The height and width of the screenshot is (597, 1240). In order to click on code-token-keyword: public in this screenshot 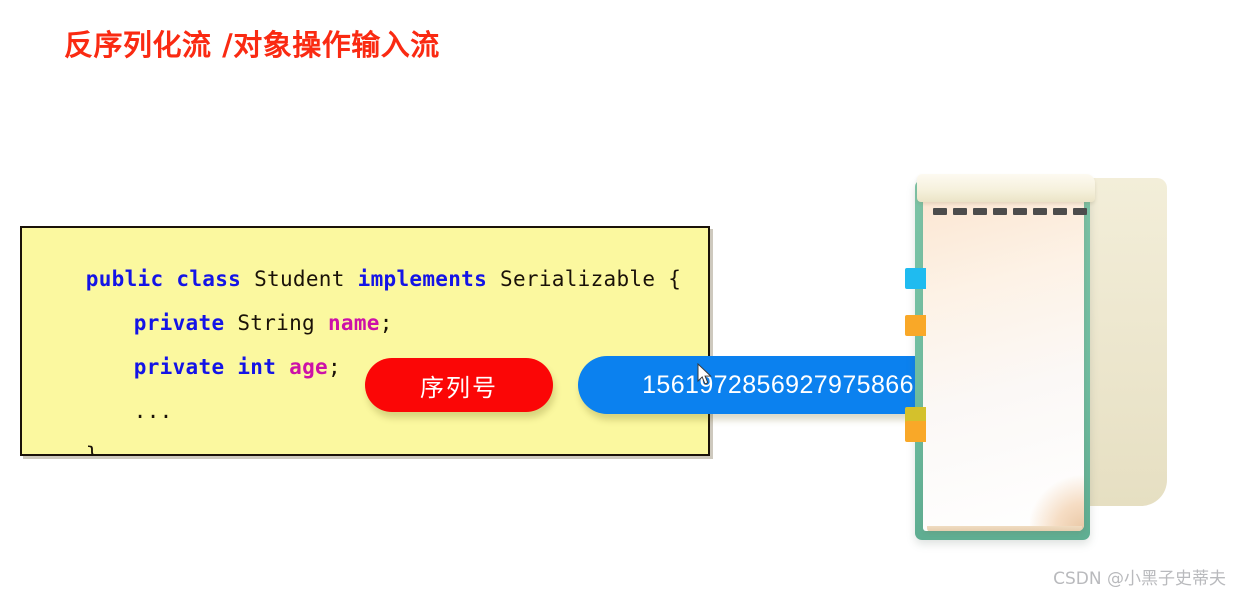, I will do `click(124, 279)`.